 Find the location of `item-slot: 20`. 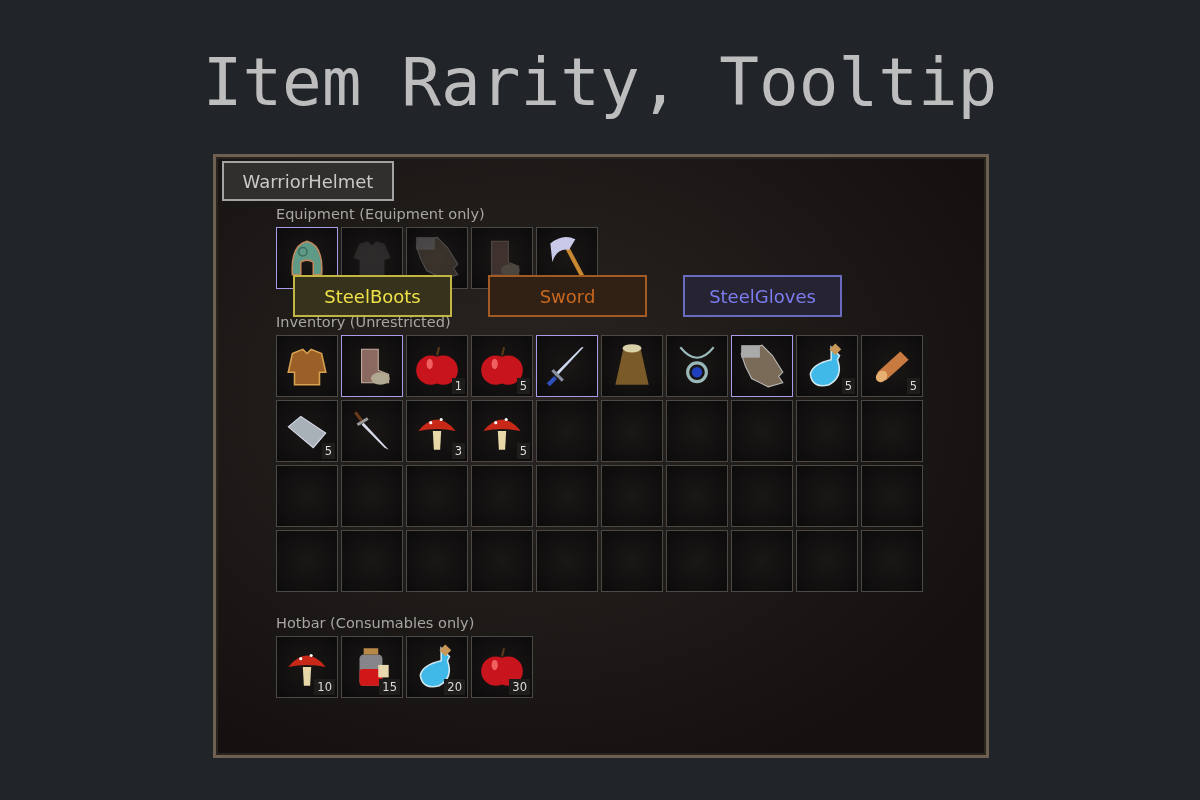

item-slot: 20 is located at coordinates (437, 667).